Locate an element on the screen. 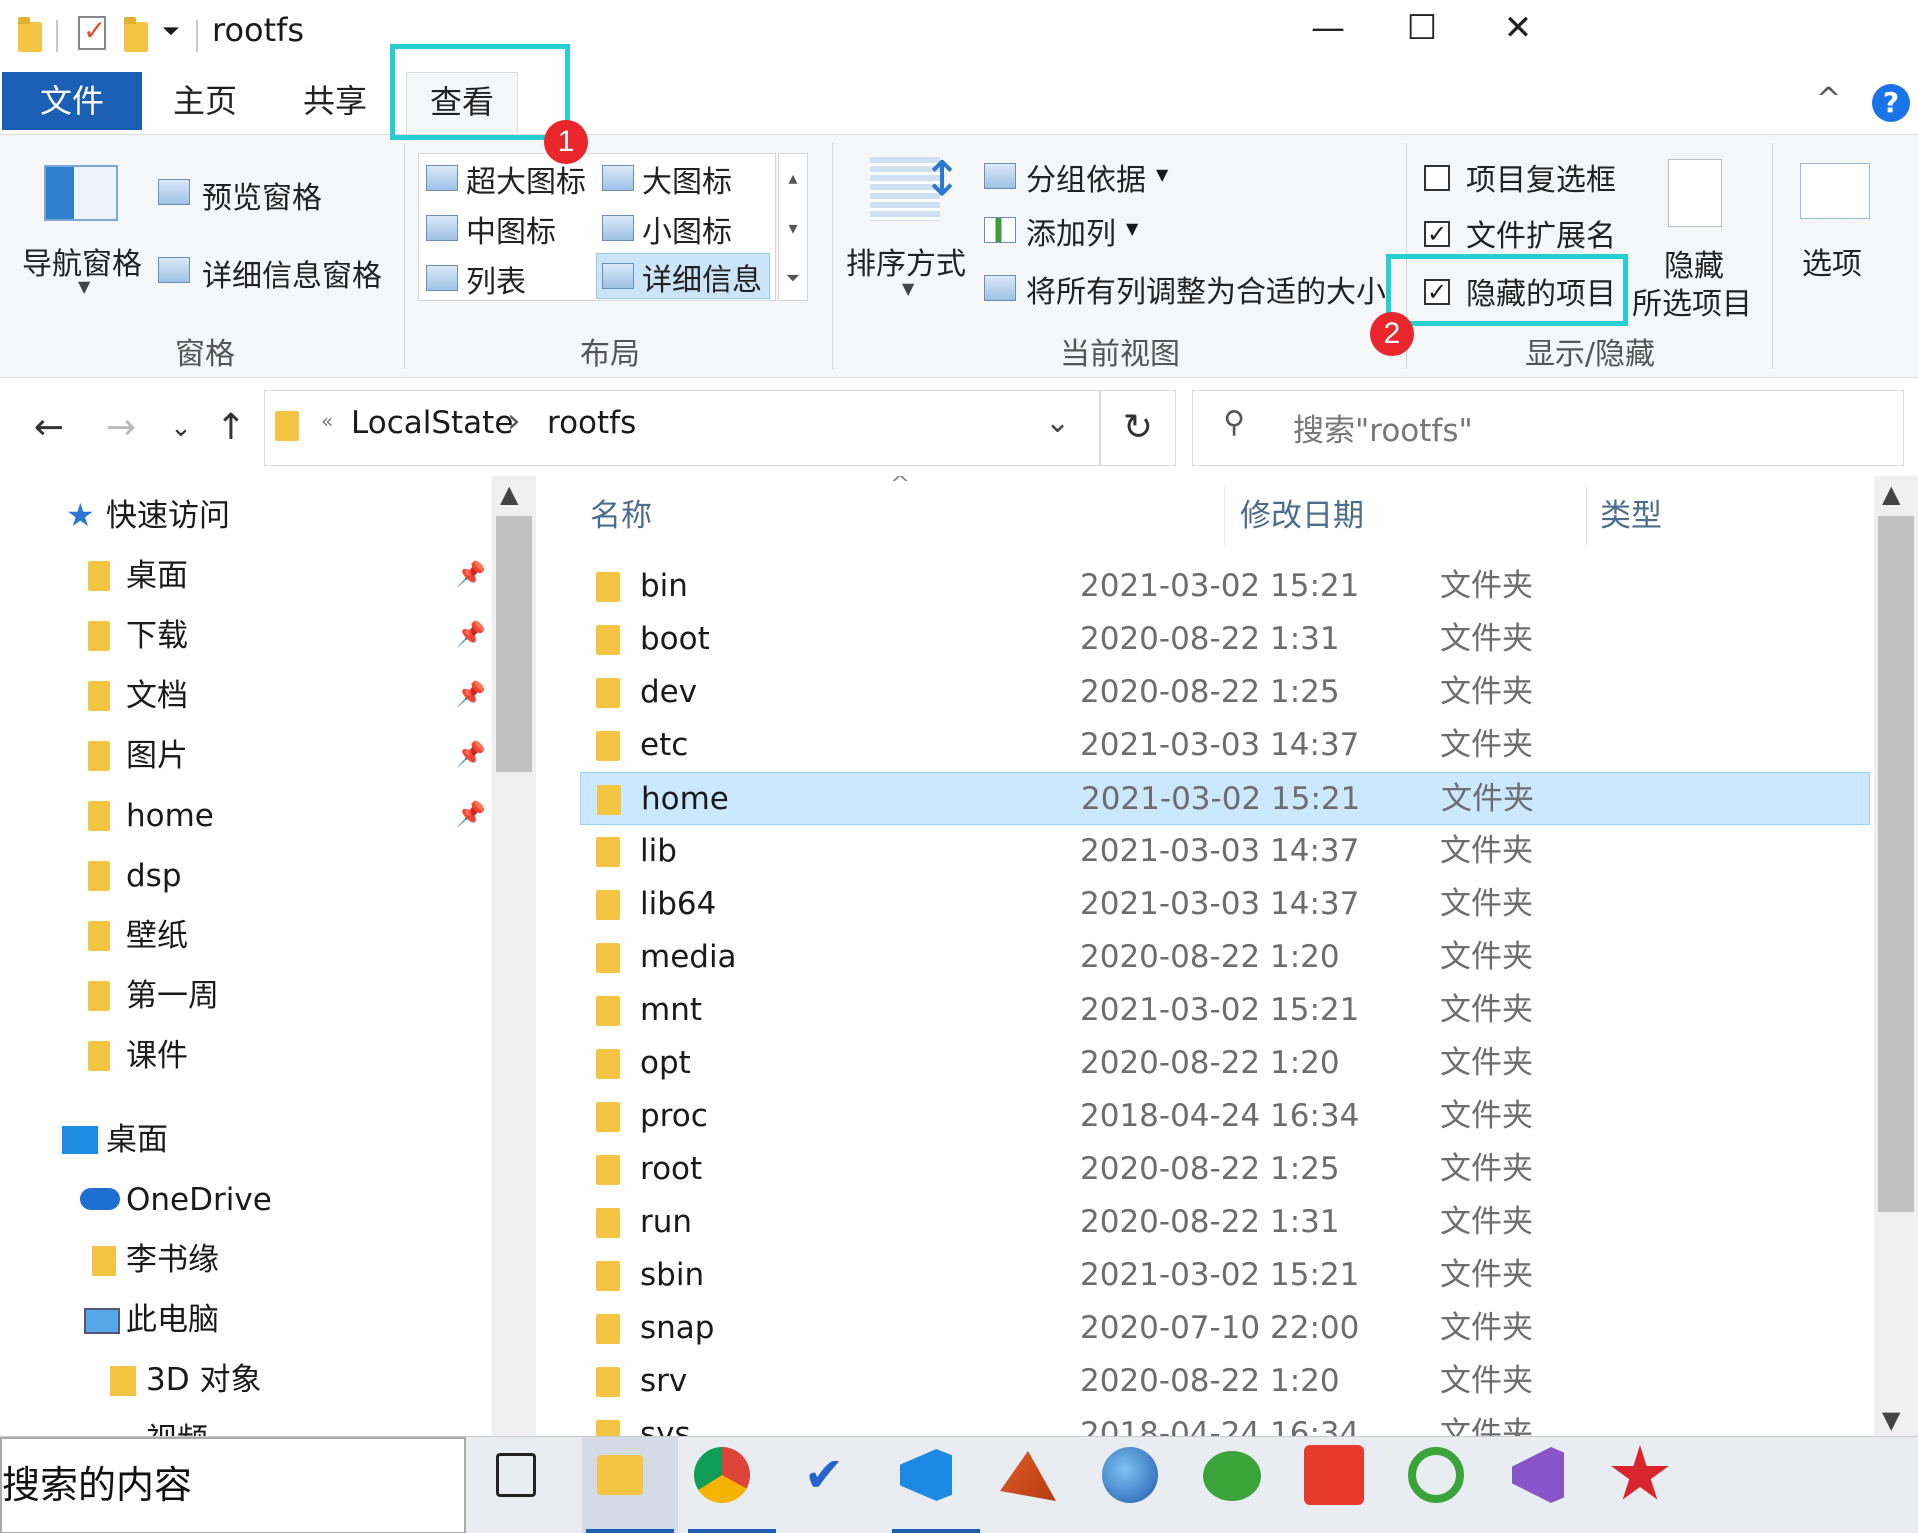 Image resolution: width=1918 pixels, height=1533 pixels. layout-small-icons: 小图标 is located at coordinates (687, 229).